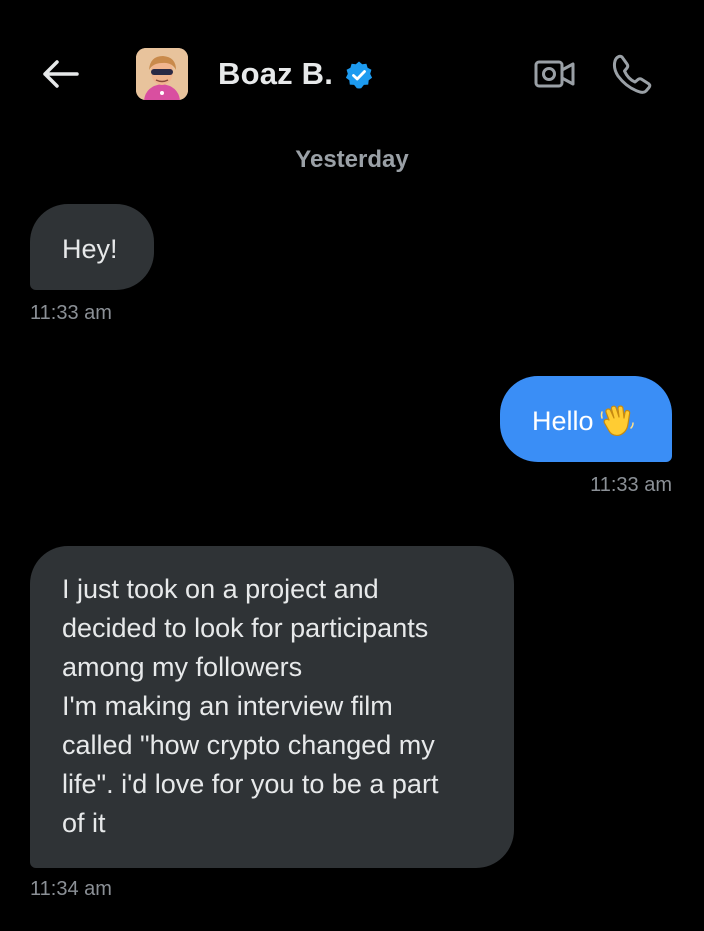  I want to click on waving-hand-emoji, so click(617, 421).